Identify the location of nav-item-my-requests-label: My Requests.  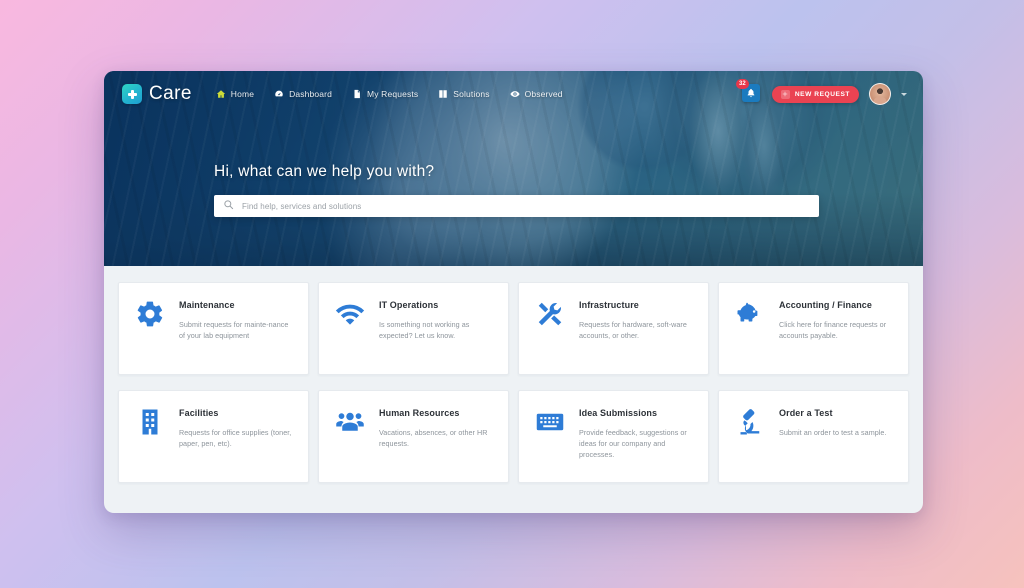
(393, 94).